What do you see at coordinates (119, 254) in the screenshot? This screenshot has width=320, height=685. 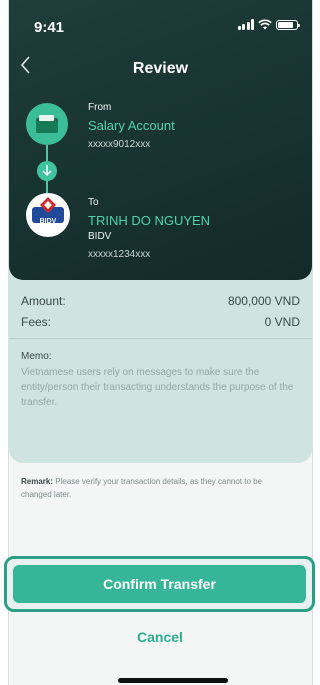 I see `recipient-account-number: xxxxx1234xxx` at bounding box center [119, 254].